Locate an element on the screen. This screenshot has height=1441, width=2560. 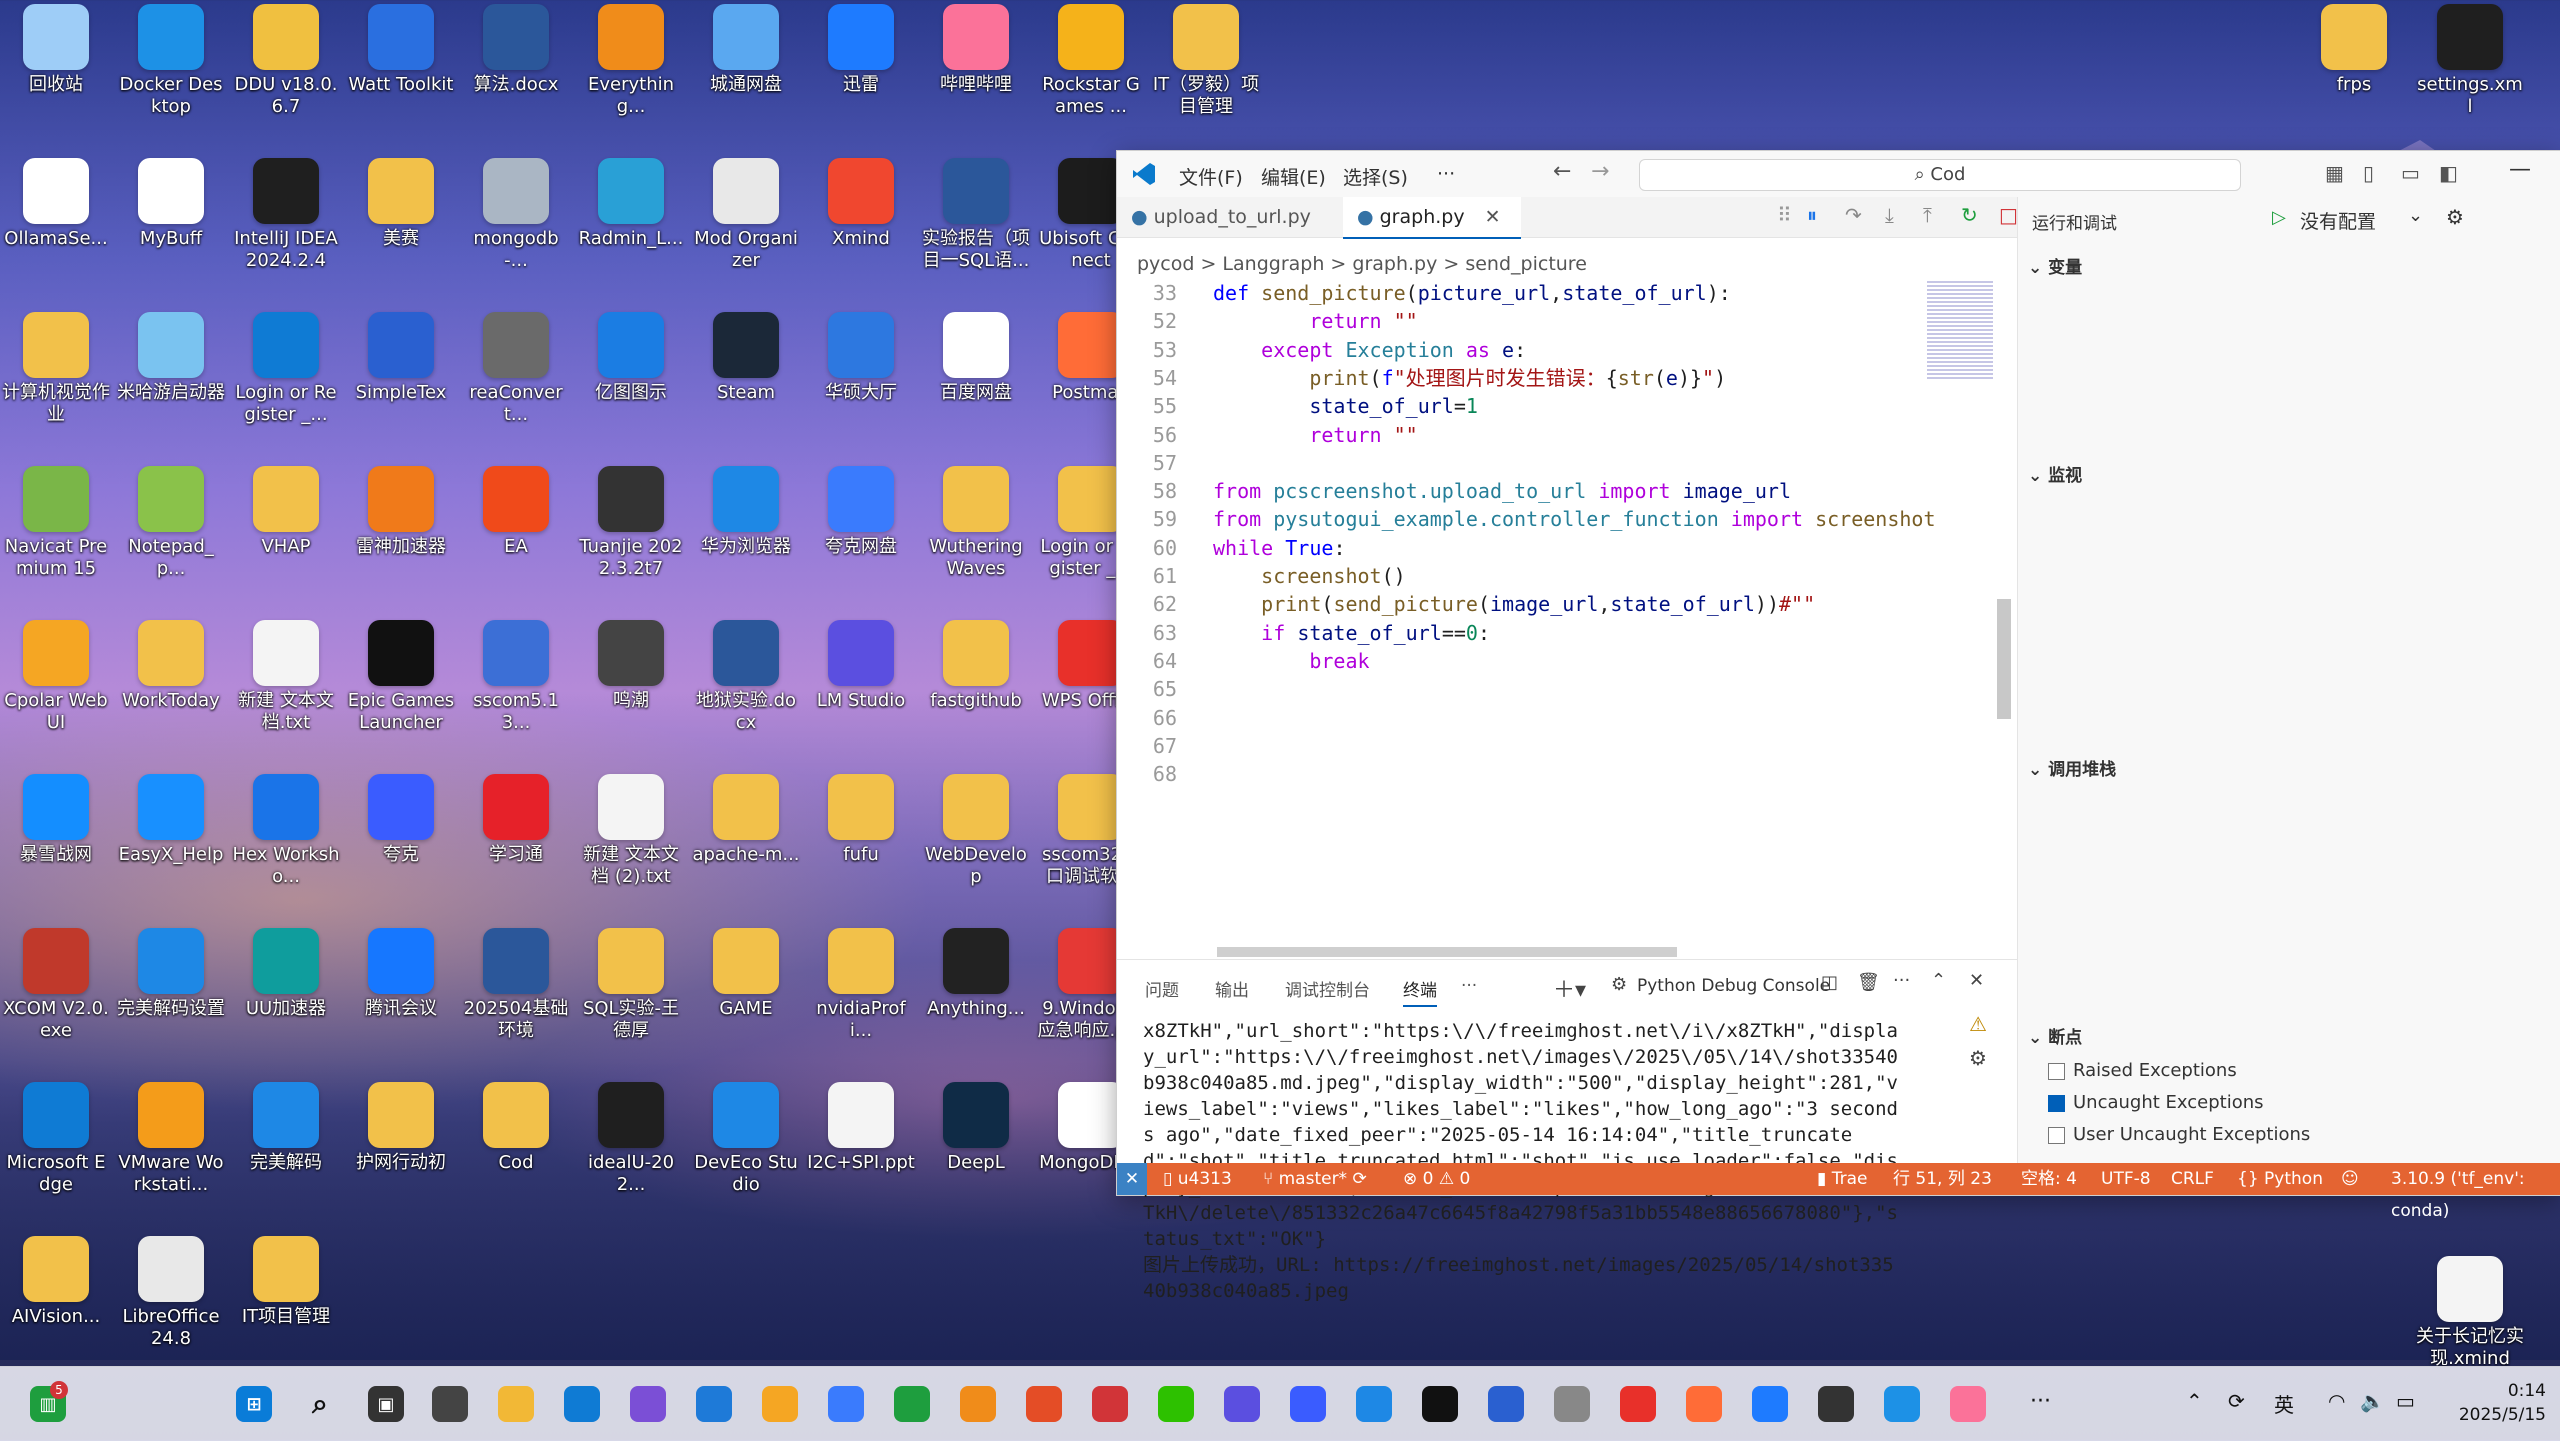
maximize-panel-icon: ⌃ is located at coordinates (1938, 980).